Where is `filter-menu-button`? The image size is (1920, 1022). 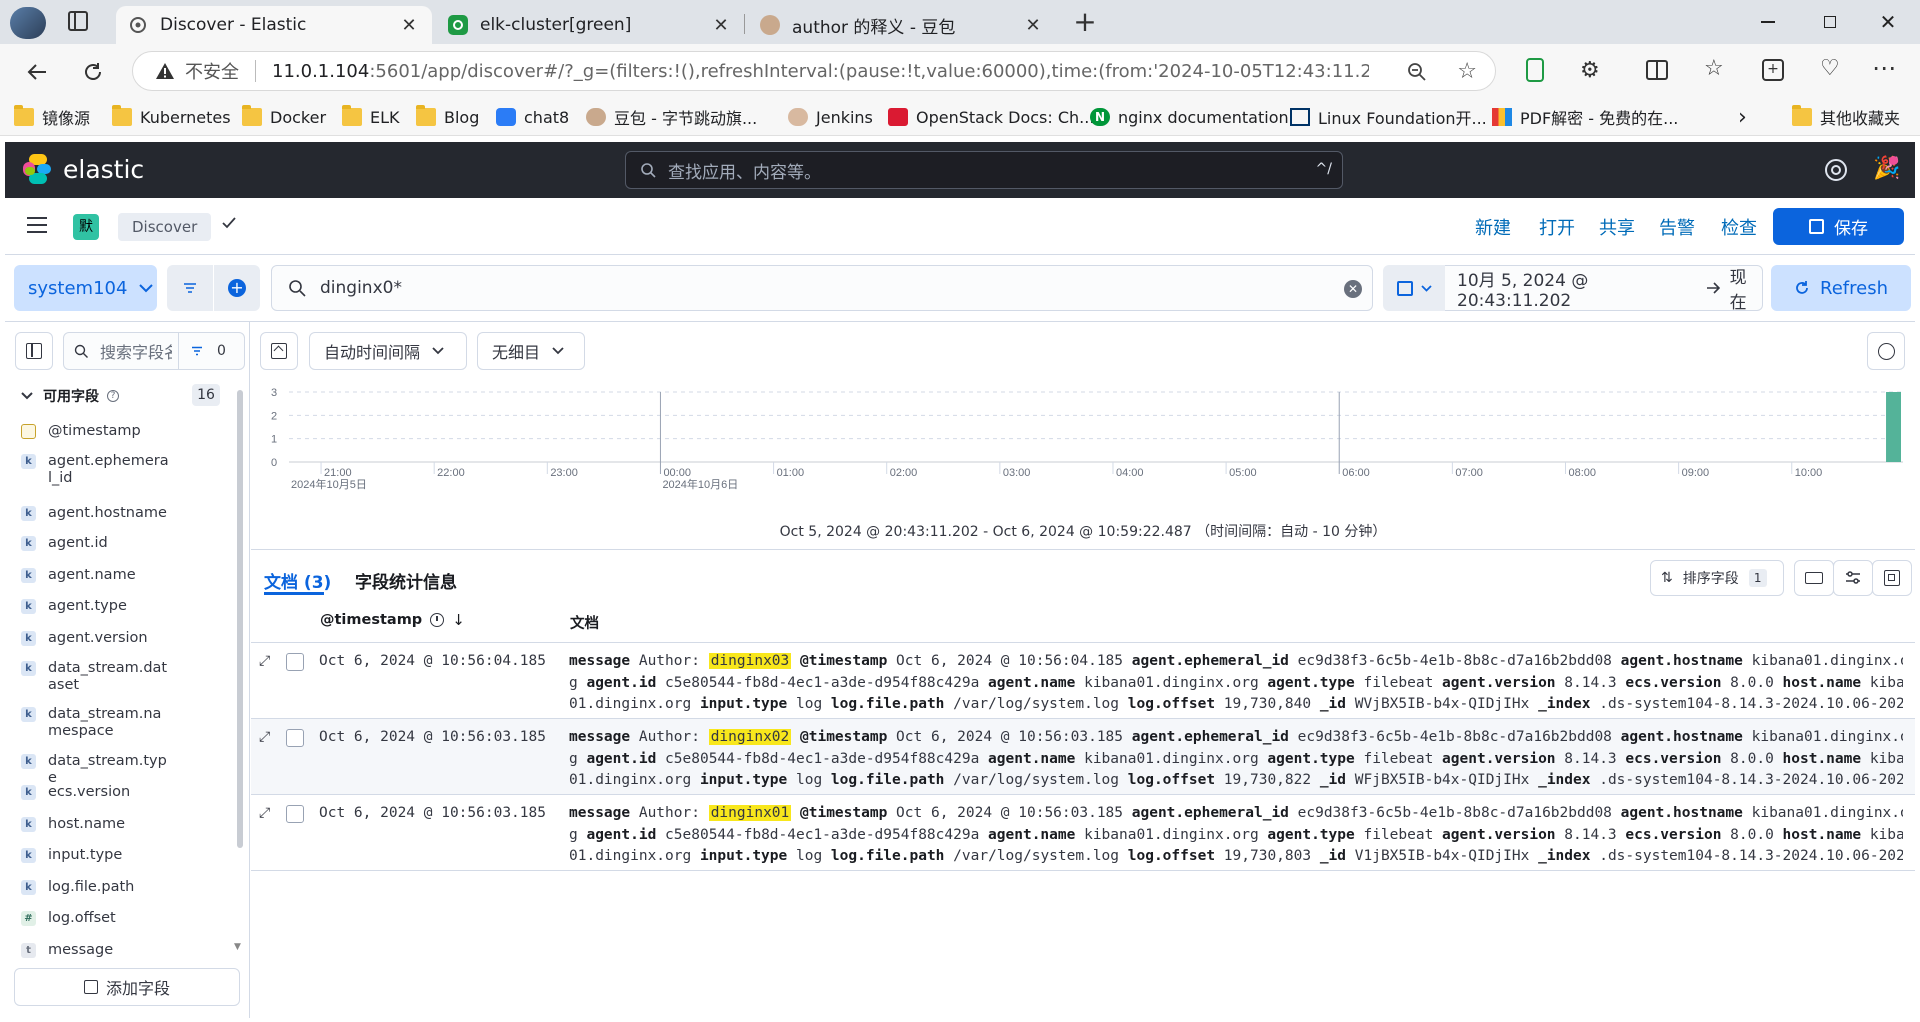 filter-menu-button is located at coordinates (190, 288).